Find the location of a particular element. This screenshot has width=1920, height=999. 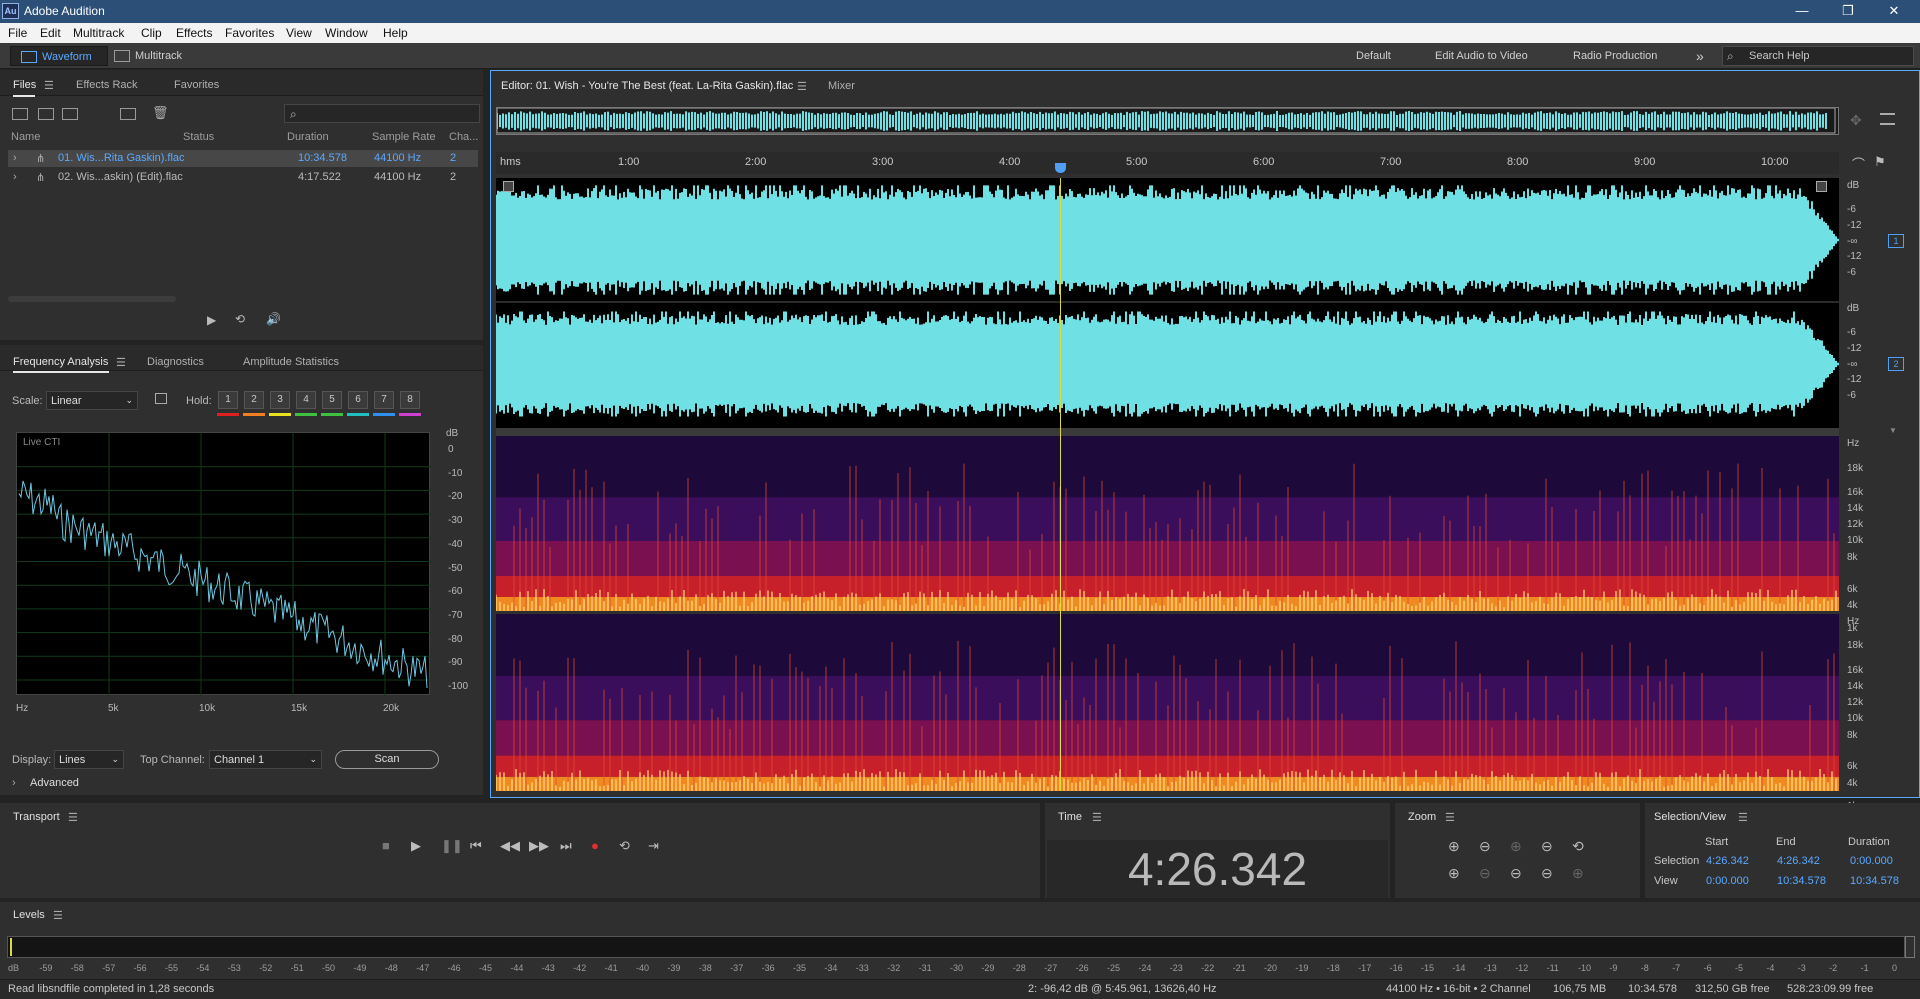

search-help-box: ⌕ Search Help is located at coordinates (1818, 56).